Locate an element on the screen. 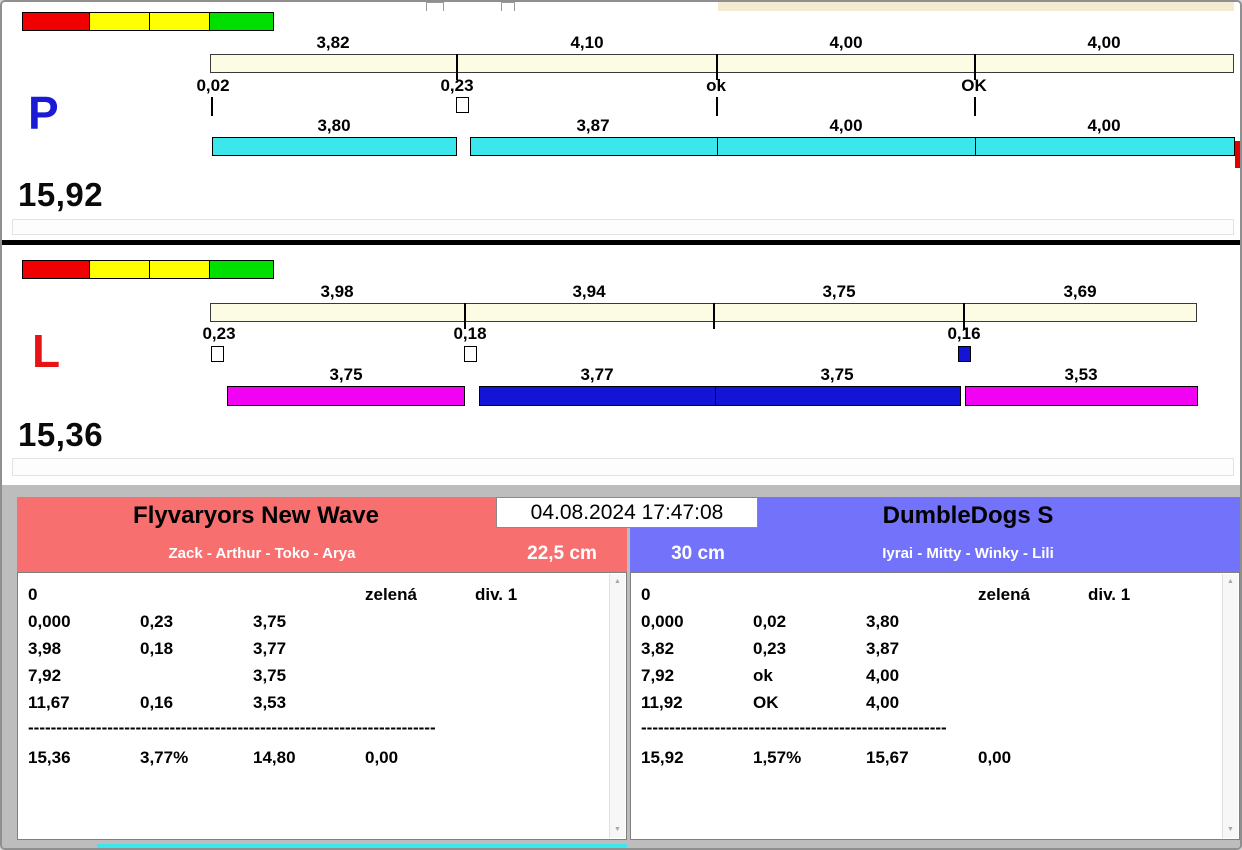  totals-row: 15,92 1,57% 15,67 0,00 is located at coordinates (928, 754).